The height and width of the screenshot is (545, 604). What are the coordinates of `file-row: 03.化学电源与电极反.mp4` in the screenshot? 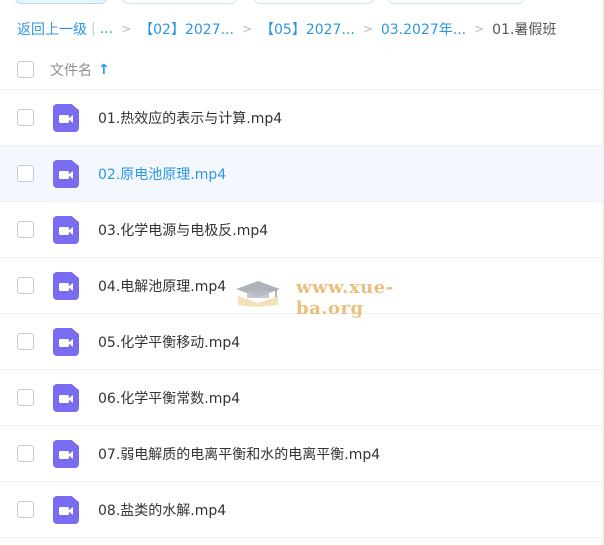 It's located at (302, 230).